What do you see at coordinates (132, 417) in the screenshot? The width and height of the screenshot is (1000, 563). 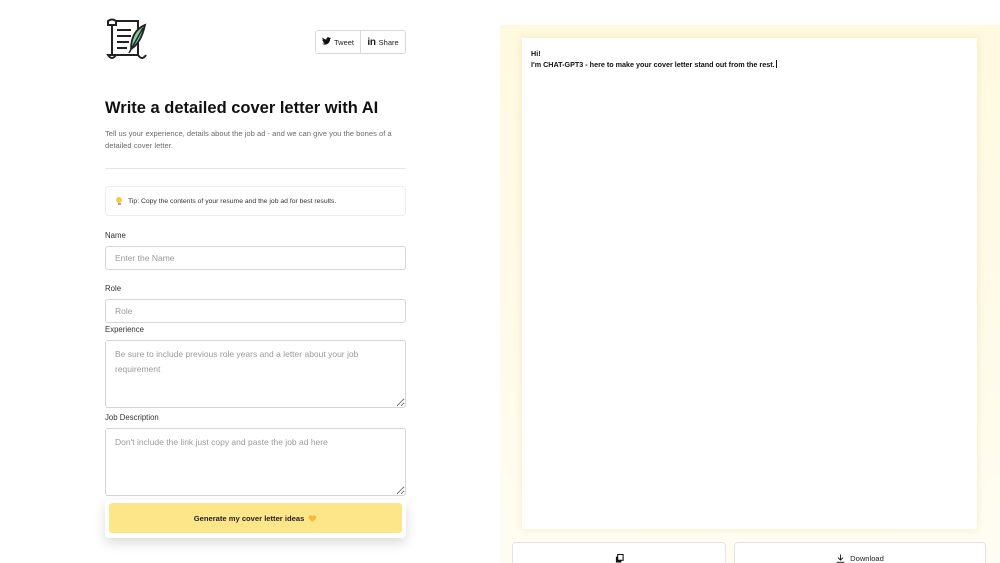 I see `job-description-label: Job Description` at bounding box center [132, 417].